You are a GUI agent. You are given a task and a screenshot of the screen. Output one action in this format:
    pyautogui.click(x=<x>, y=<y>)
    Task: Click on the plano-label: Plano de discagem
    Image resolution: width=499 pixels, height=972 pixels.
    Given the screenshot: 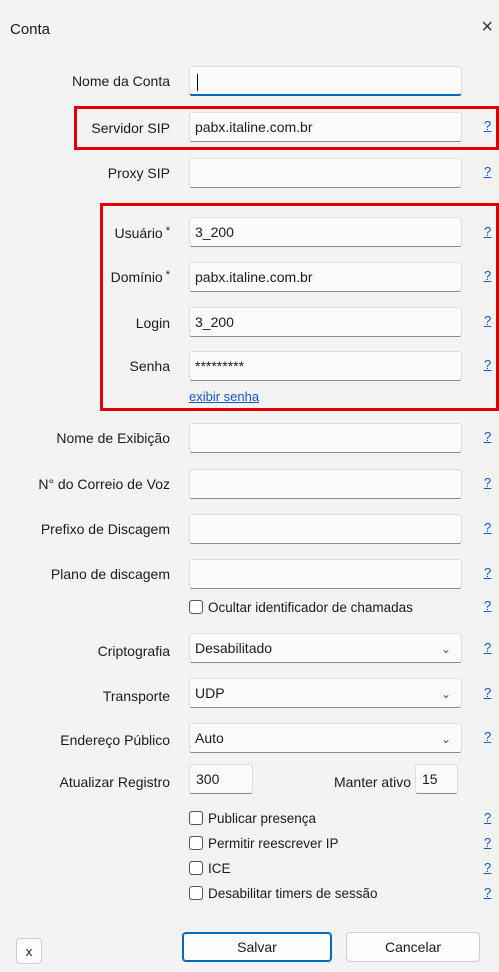 What is the action you would take?
    pyautogui.click(x=110, y=574)
    